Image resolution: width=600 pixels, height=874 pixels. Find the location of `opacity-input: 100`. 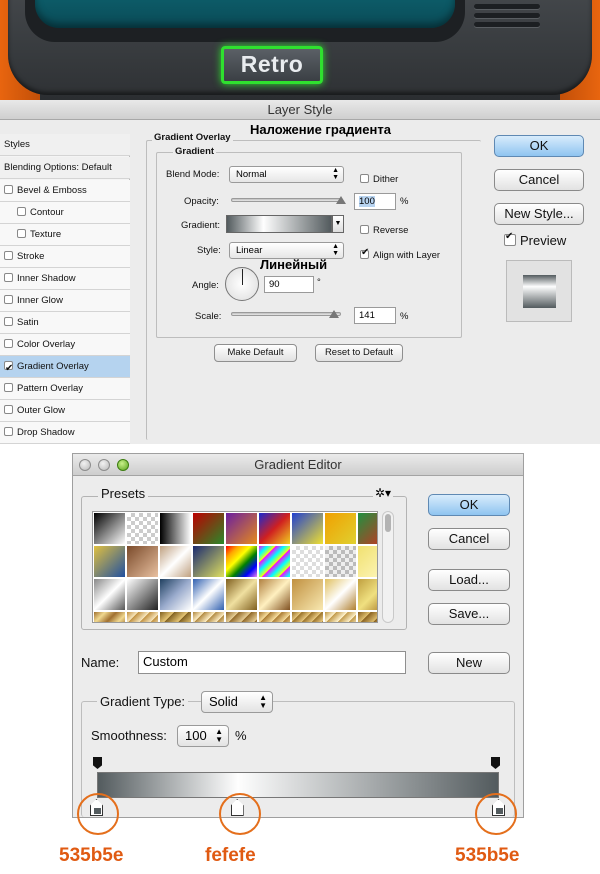

opacity-input: 100 is located at coordinates (375, 201).